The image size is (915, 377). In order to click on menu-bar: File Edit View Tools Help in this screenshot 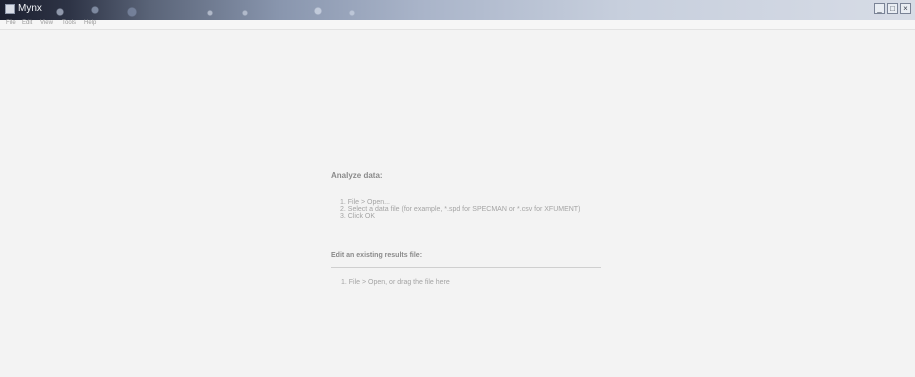, I will do `click(457, 25)`.